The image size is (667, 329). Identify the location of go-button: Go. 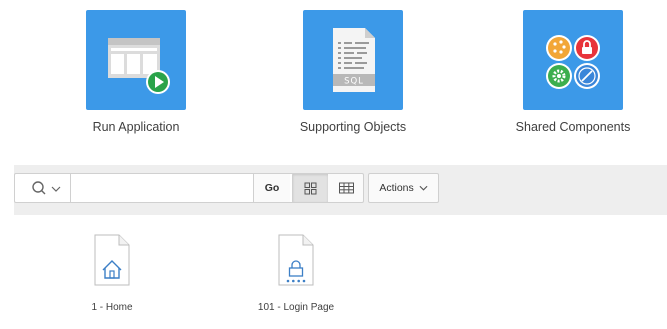
(271, 188).